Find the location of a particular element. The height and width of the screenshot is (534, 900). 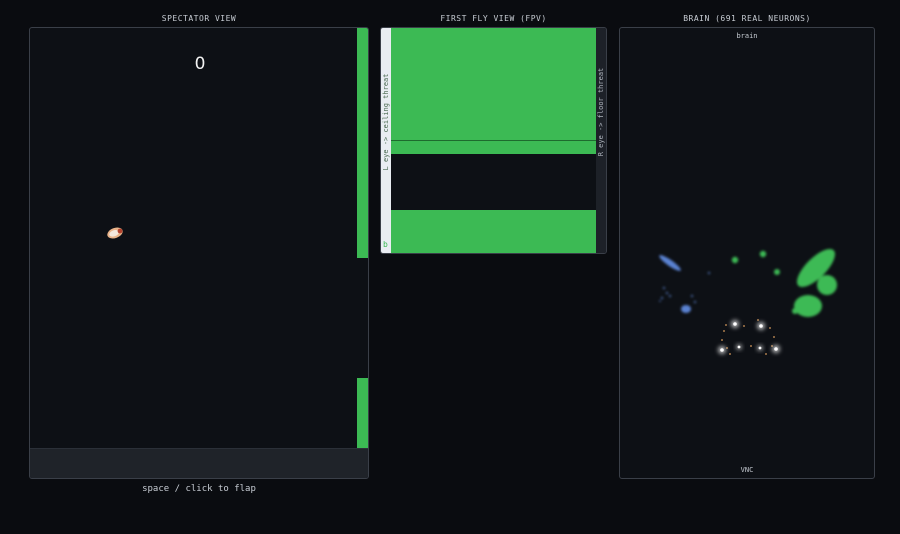

left-eye-strip: L eye -> ceiling threat b is located at coordinates (386, 140).